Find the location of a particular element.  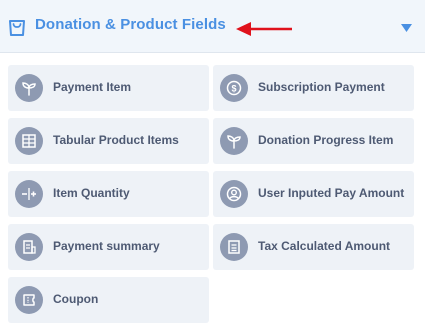

field-user-inputed-pay-amount: User Inputed Pay Amount is located at coordinates (313, 194).